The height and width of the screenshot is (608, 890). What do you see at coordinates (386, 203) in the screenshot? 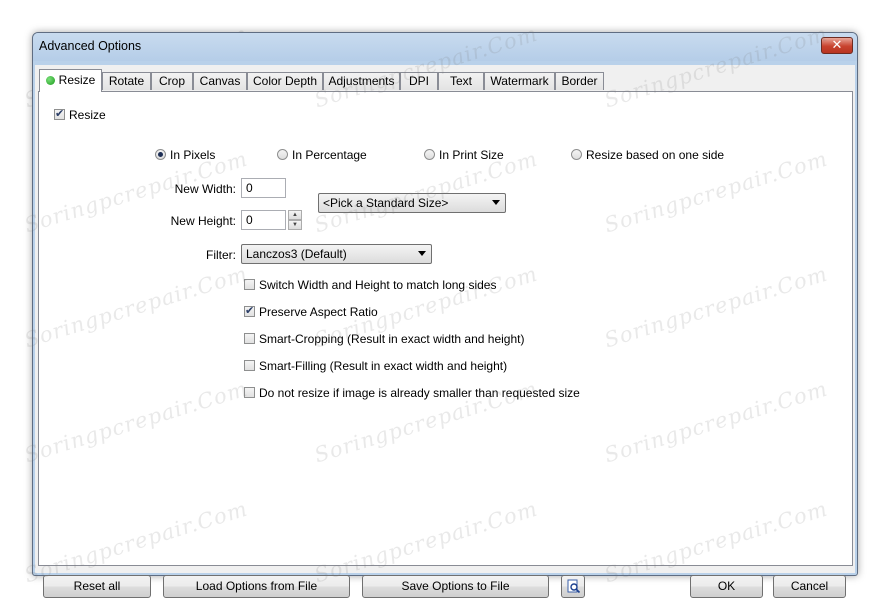
I see `standard-size-value: <Pick a Standard Size>` at bounding box center [386, 203].